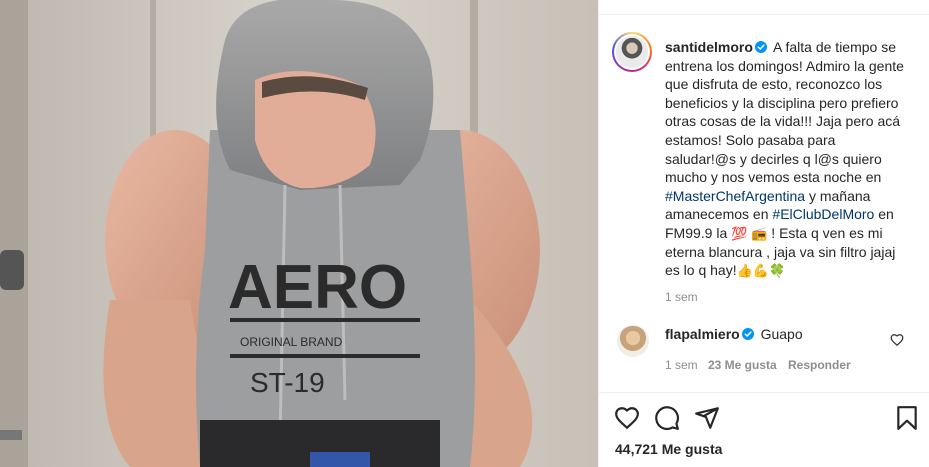 This screenshot has width=929, height=467. I want to click on clover-emoji-icon: 🍀, so click(777, 271).